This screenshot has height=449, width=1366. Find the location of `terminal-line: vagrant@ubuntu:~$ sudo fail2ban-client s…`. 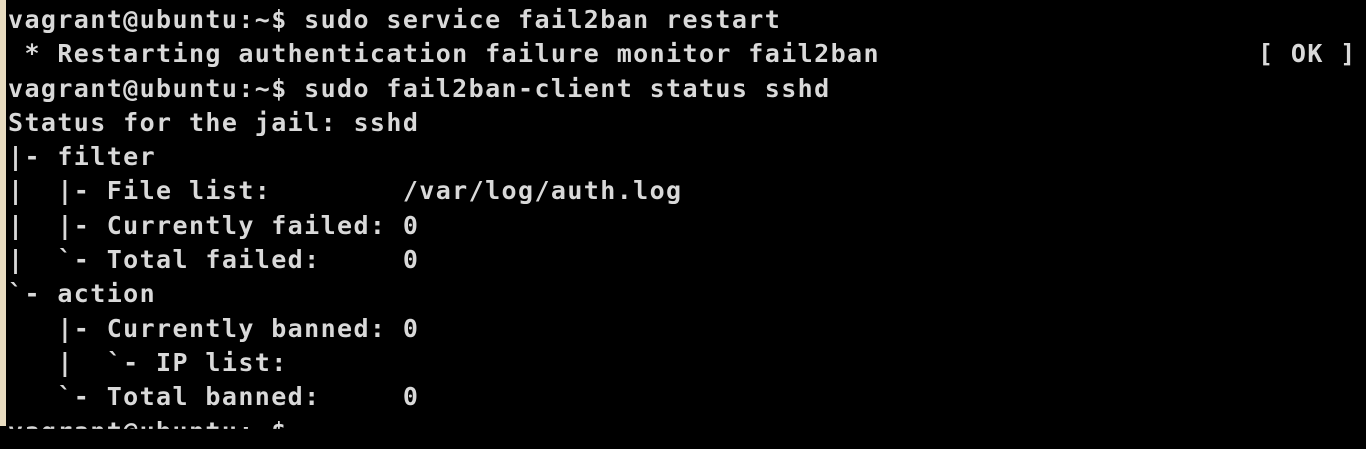

terminal-line: vagrant@ubuntu:~$ sudo fail2ban-client s… is located at coordinates (419, 88).